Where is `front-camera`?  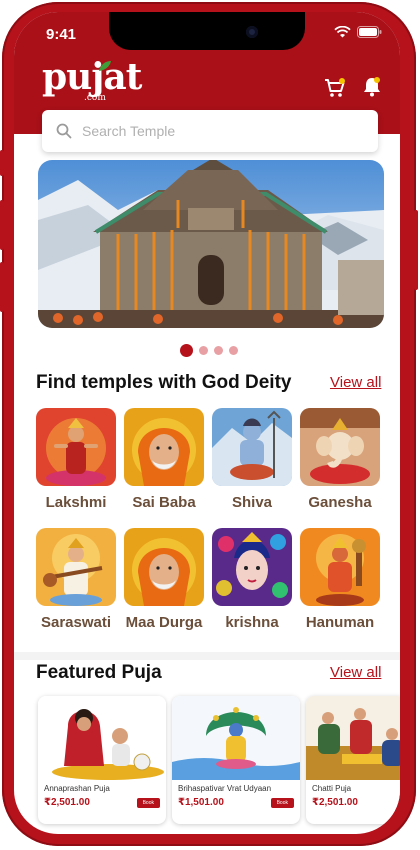 front-camera is located at coordinates (252, 32).